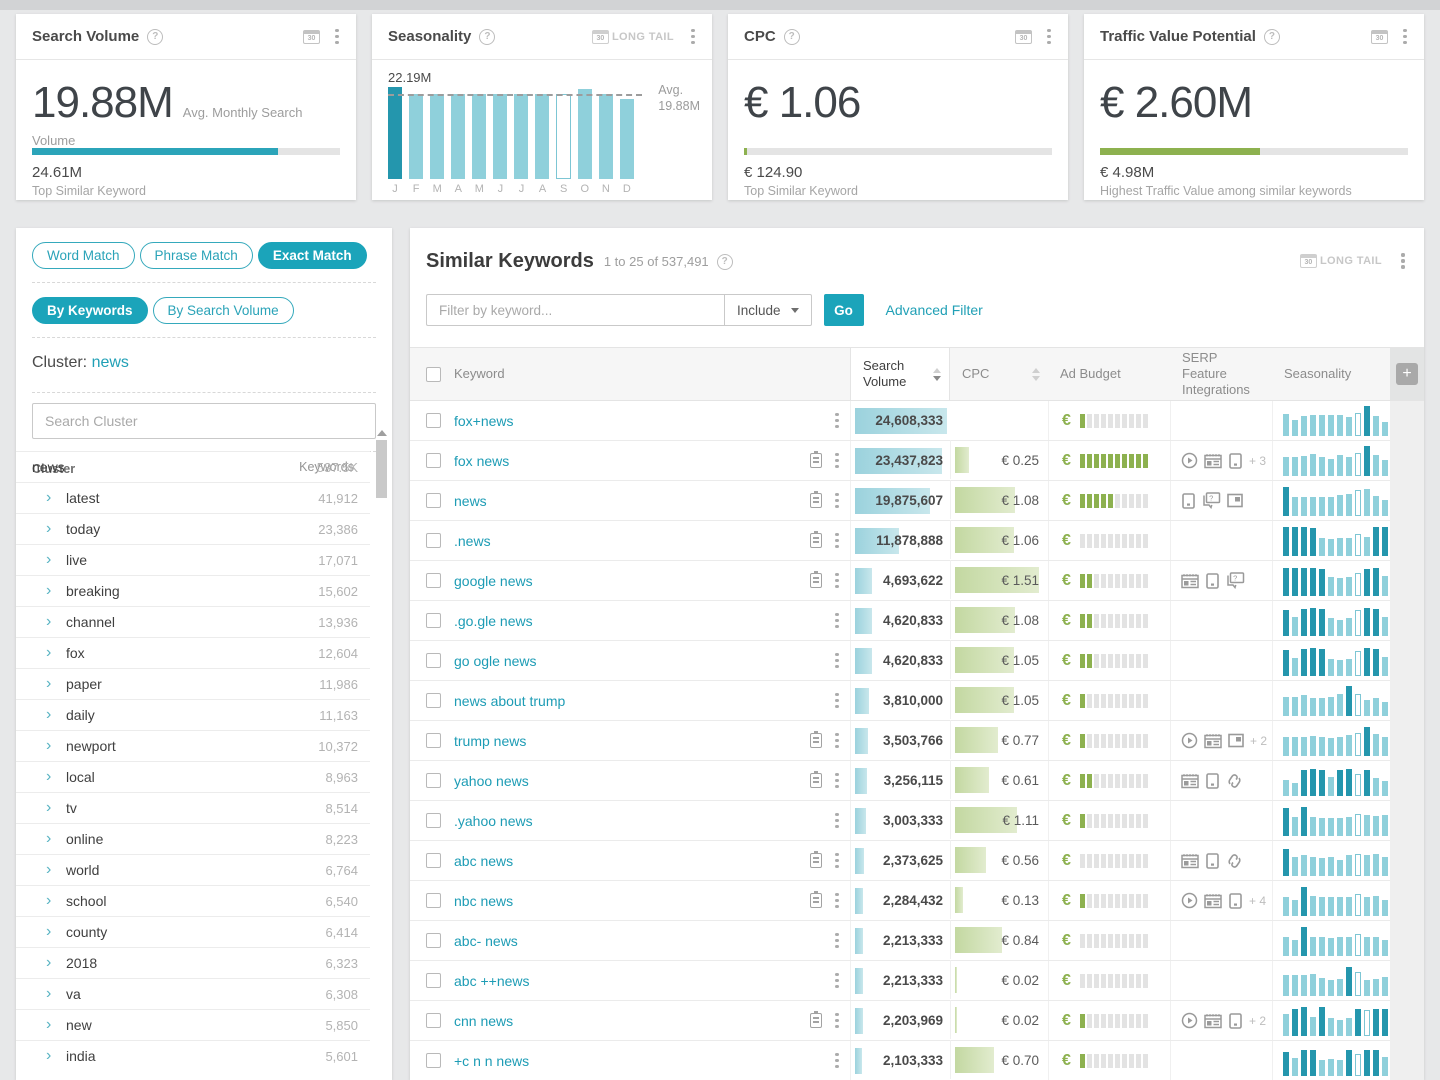 The height and width of the screenshot is (1080, 1440). Describe the element at coordinates (481, 461) in the screenshot. I see `keyword-link: fox news` at that location.